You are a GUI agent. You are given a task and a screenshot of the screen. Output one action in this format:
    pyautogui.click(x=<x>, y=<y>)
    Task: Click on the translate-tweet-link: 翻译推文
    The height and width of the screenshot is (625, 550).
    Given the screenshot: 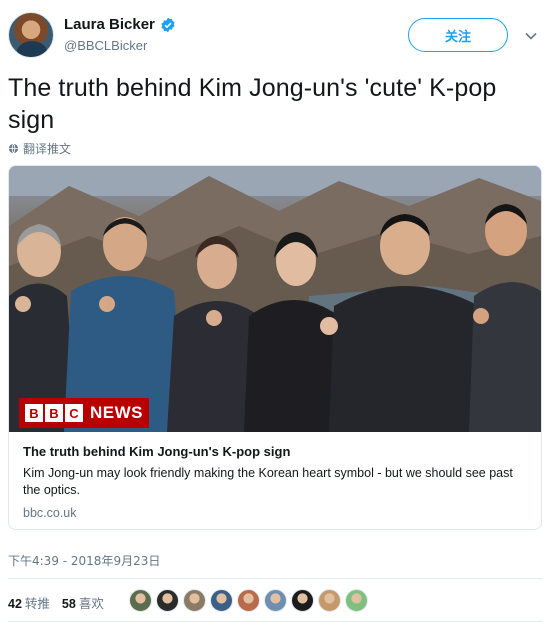 What is the action you would take?
    pyautogui.click(x=39, y=148)
    